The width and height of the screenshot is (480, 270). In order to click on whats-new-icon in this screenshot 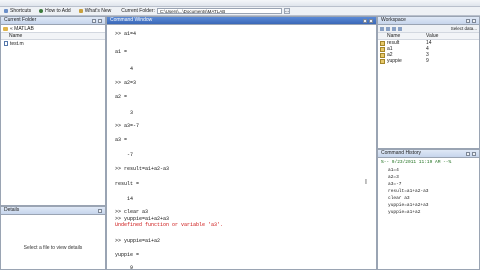, I will do `click(80, 11)`.